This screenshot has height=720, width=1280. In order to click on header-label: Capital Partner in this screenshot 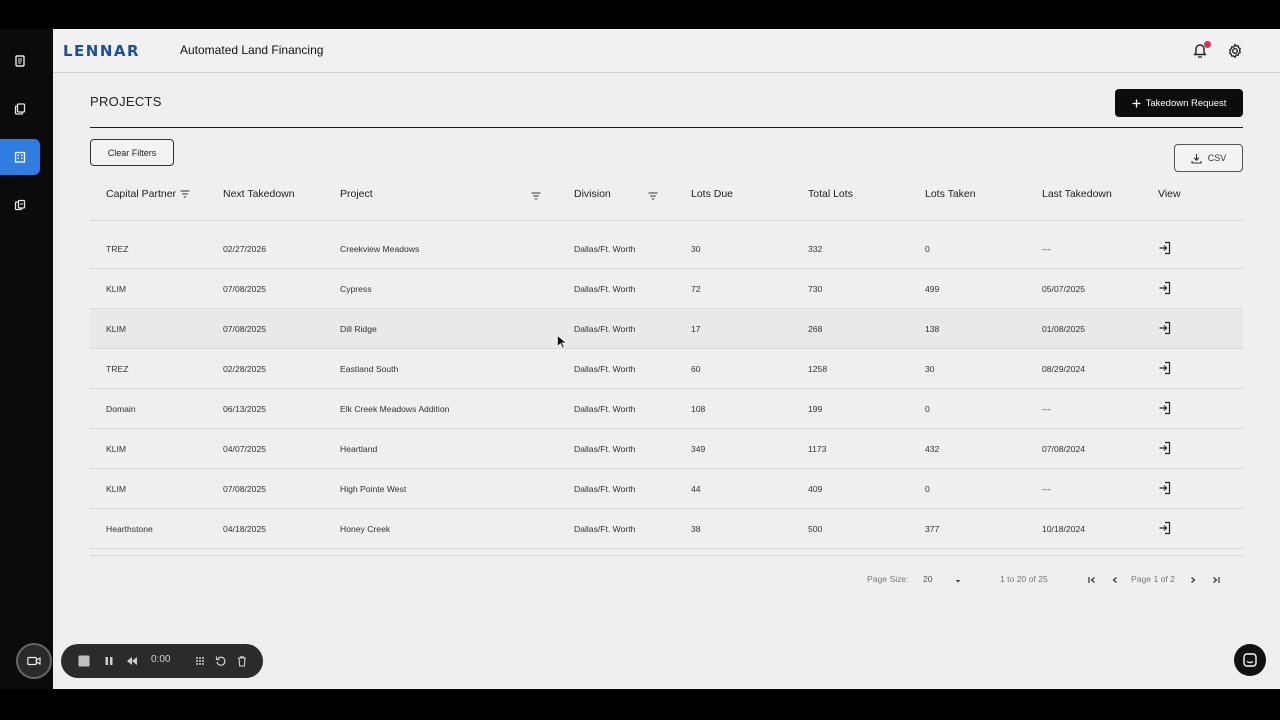, I will do `click(141, 194)`.